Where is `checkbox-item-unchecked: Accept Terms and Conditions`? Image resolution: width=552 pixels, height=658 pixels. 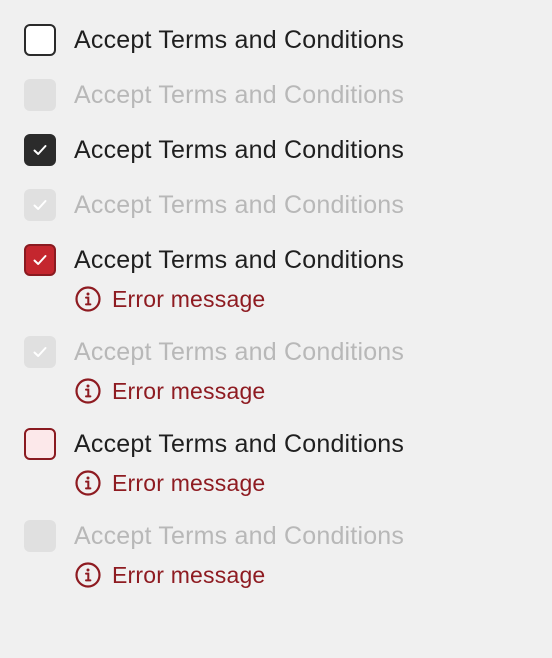 checkbox-item-unchecked: Accept Terms and Conditions is located at coordinates (284, 40).